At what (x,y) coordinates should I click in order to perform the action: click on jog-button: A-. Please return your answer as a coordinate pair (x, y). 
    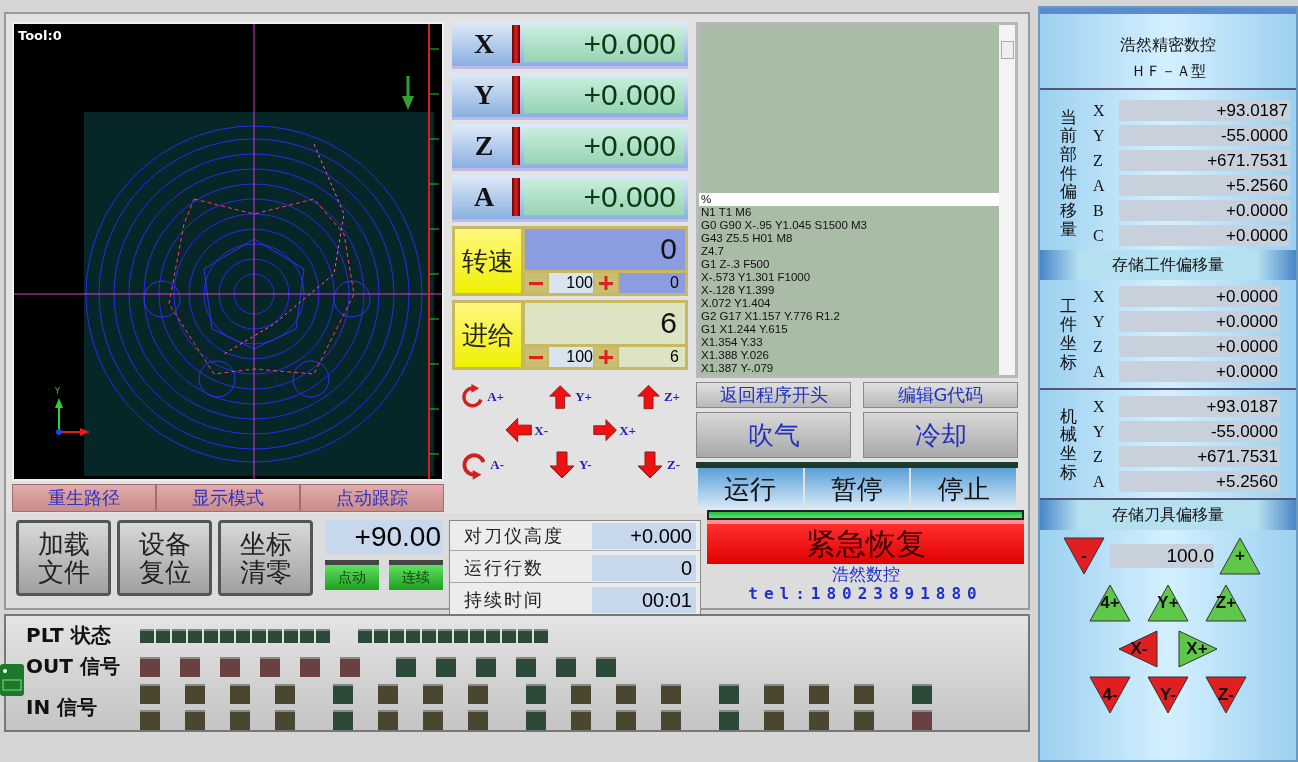
    Looking at the image, I should click on (482, 465).